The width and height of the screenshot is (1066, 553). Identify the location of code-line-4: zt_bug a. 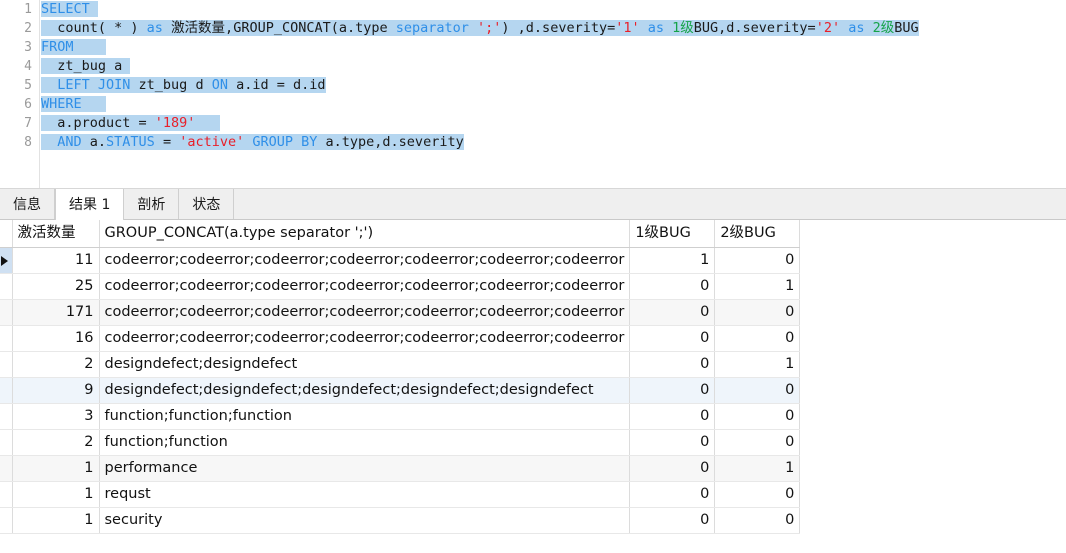
(553, 66).